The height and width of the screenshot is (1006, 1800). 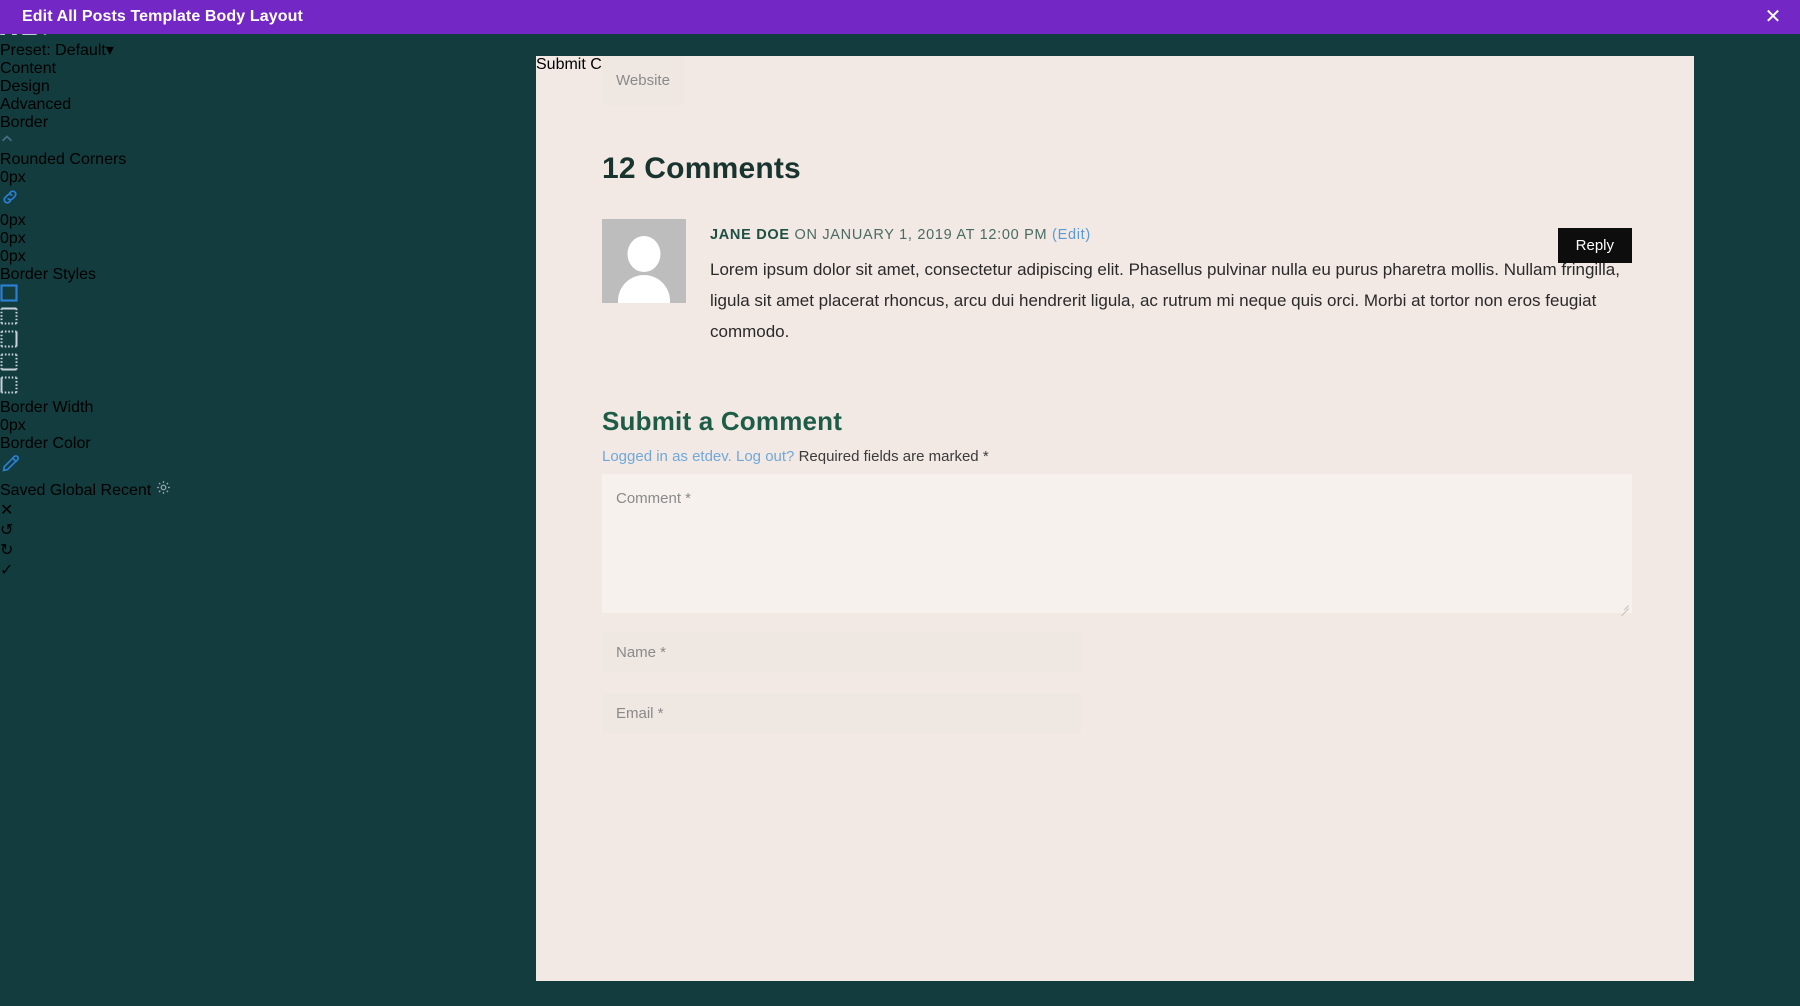 I want to click on avatar-body, so click(x=644, y=289).